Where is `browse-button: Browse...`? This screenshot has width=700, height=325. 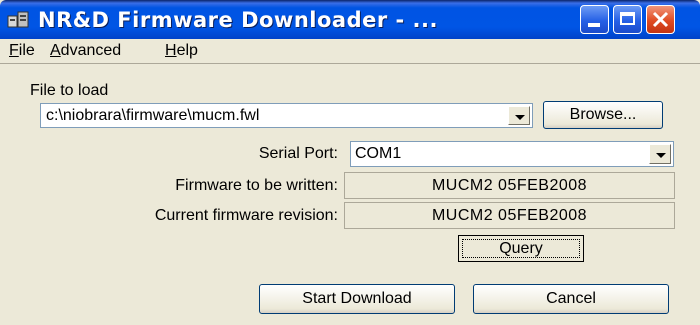 browse-button: Browse... is located at coordinates (603, 115).